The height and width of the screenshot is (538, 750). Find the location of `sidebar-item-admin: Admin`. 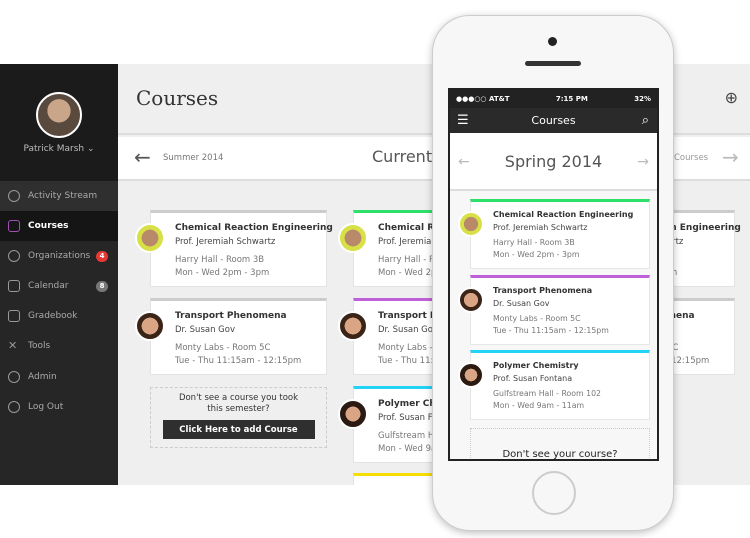

sidebar-item-admin: Admin is located at coordinates (59, 377).